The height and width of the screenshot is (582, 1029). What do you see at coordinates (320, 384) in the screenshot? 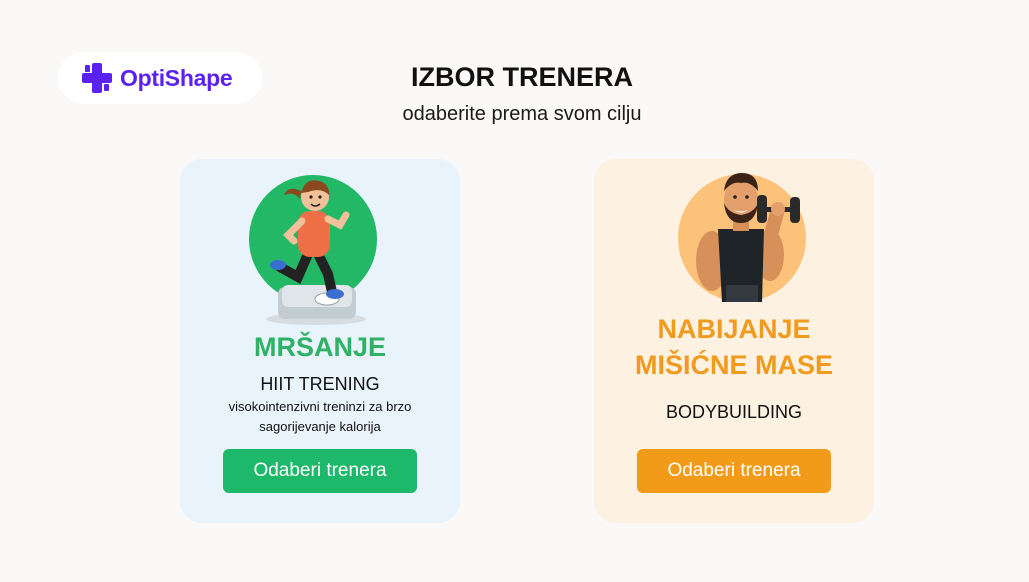
I see `program-name: HIIT TRENING` at bounding box center [320, 384].